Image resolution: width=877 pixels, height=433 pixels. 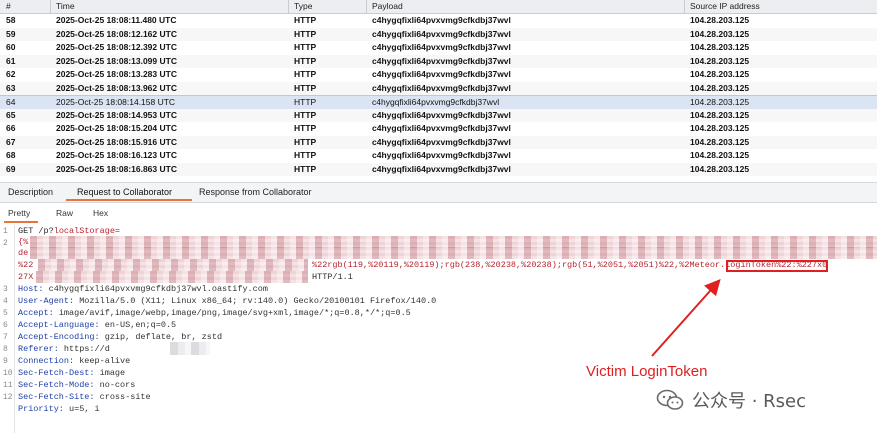 I want to click on line-number: 4, so click(x=5, y=301).